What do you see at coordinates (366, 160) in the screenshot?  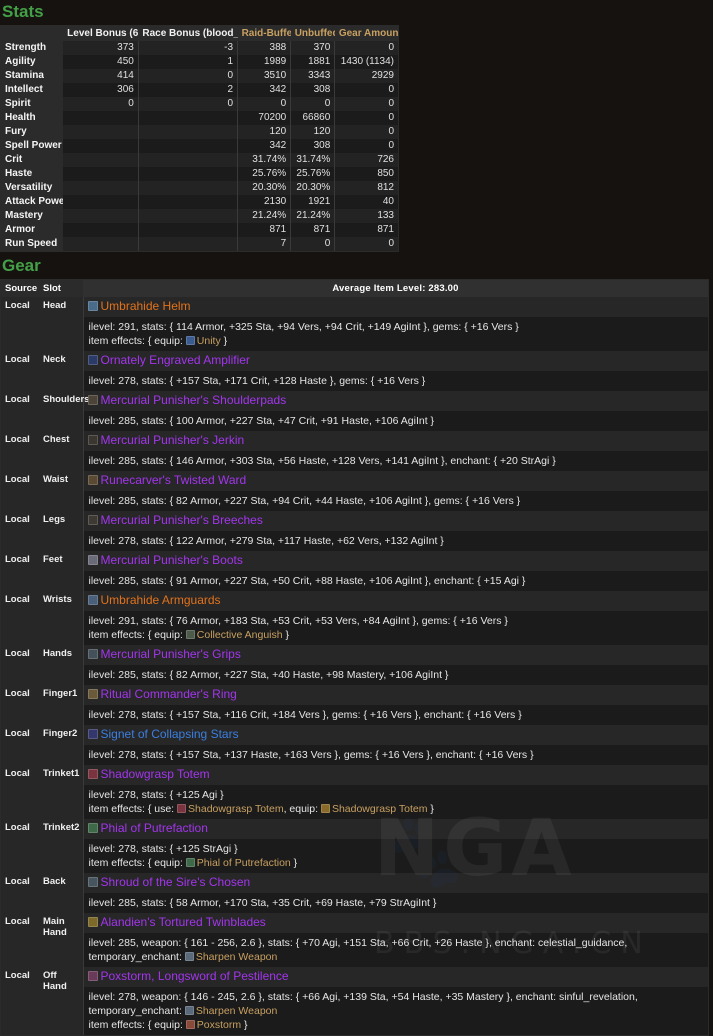 I see `stats-cell-gear-amount: 726` at bounding box center [366, 160].